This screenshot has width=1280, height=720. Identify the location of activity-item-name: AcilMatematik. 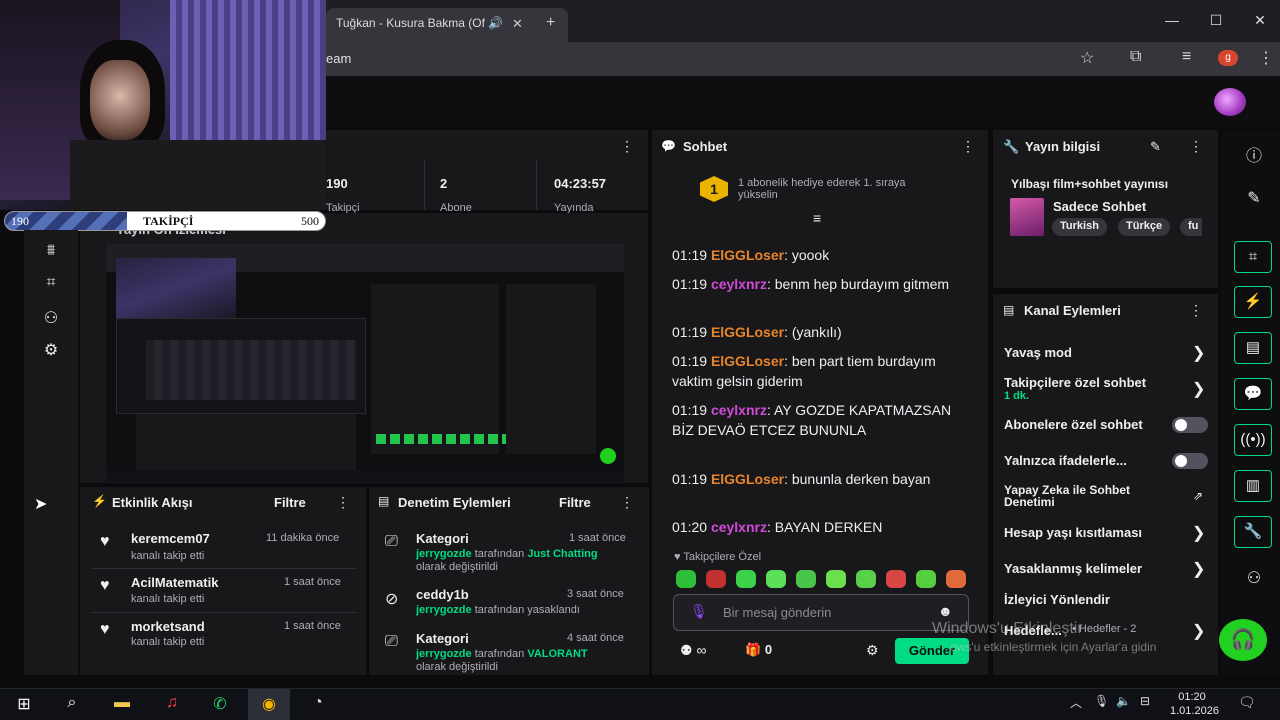
(174, 582).